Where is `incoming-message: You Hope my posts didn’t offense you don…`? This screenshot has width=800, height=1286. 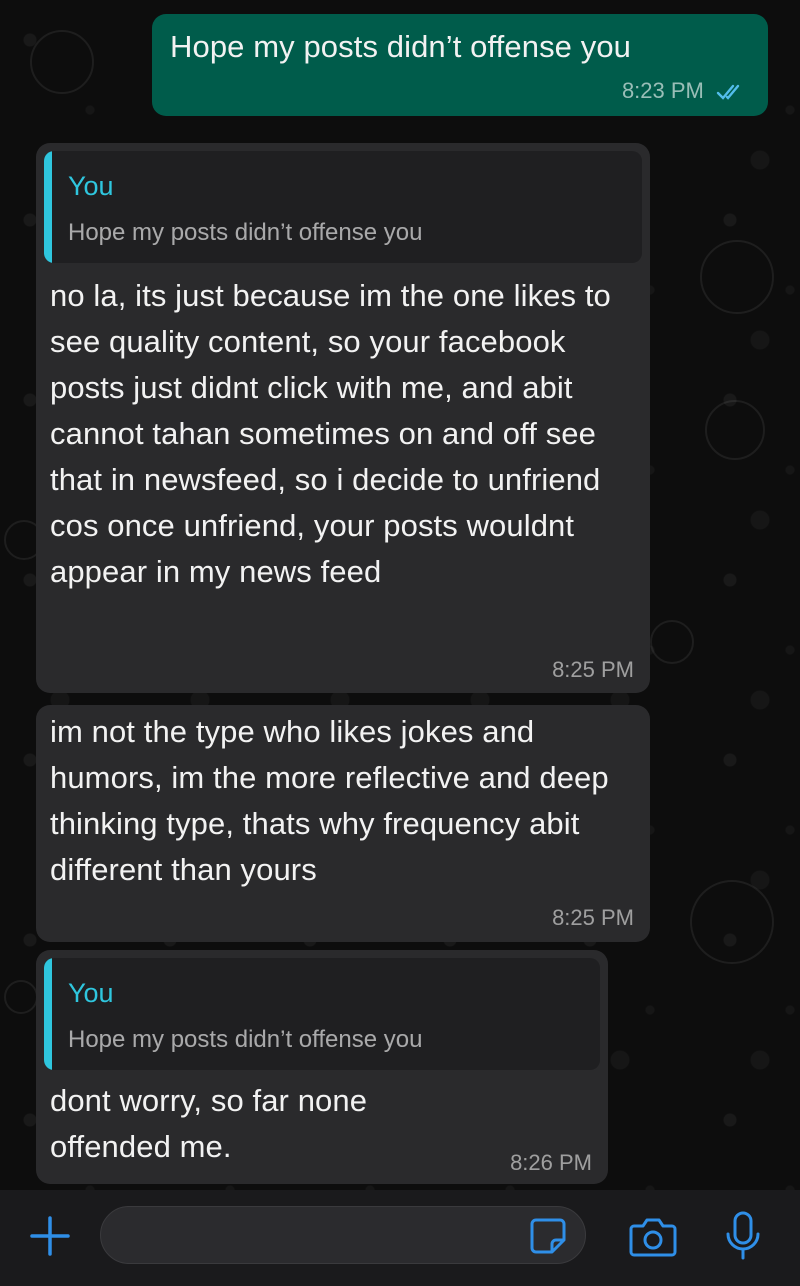
incoming-message: You Hope my posts didn’t offense you don… is located at coordinates (322, 1067).